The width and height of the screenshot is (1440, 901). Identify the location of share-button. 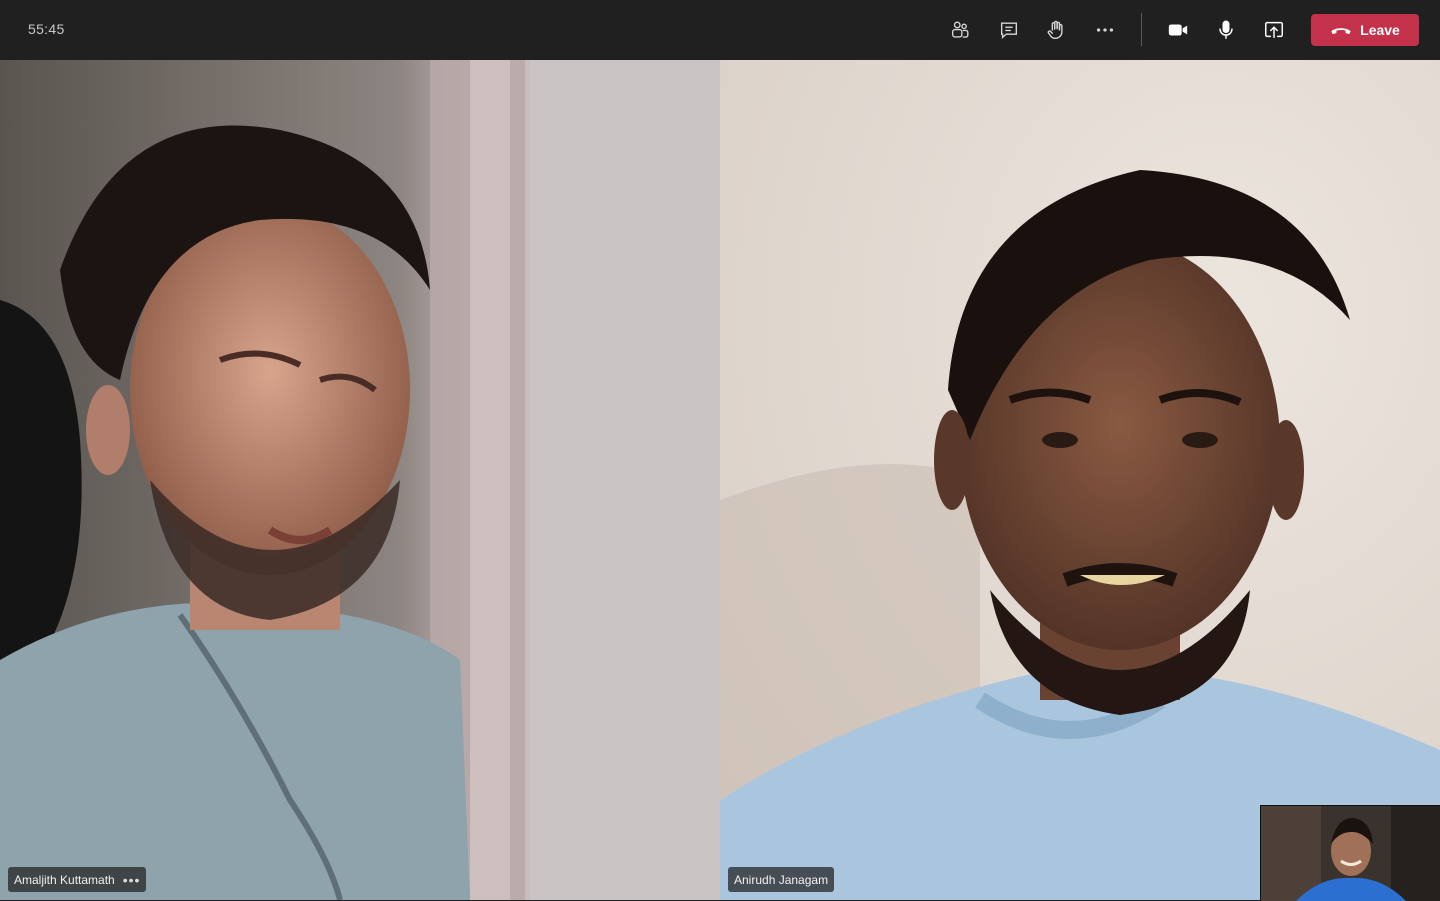
(1274, 30).